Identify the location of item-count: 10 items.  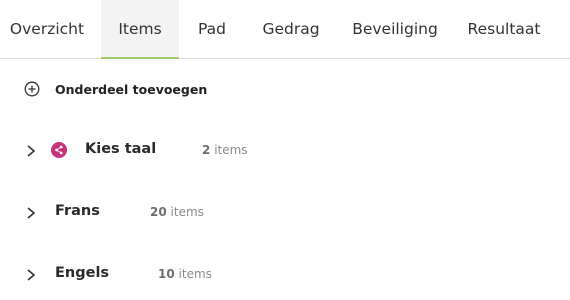
(185, 274).